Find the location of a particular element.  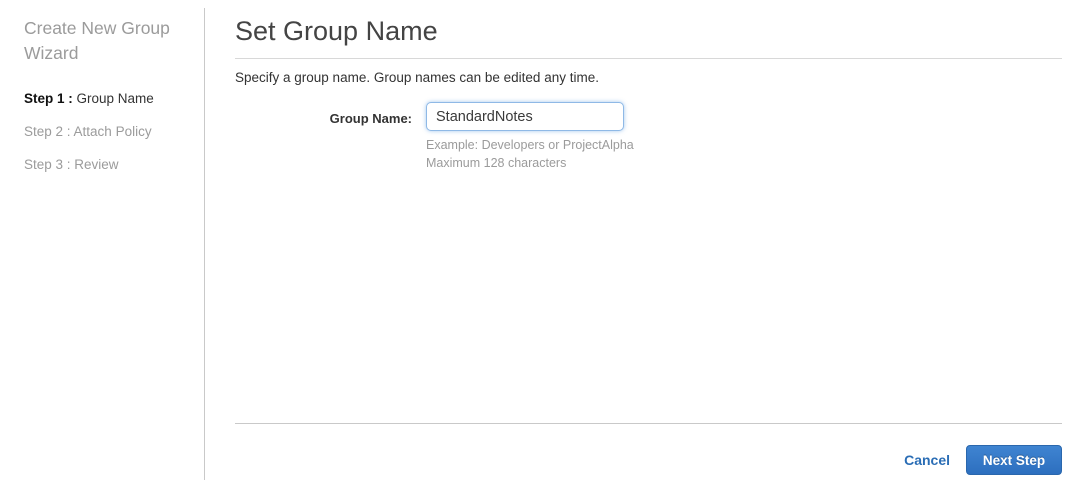

step-label: Group Name is located at coordinates (115, 98).